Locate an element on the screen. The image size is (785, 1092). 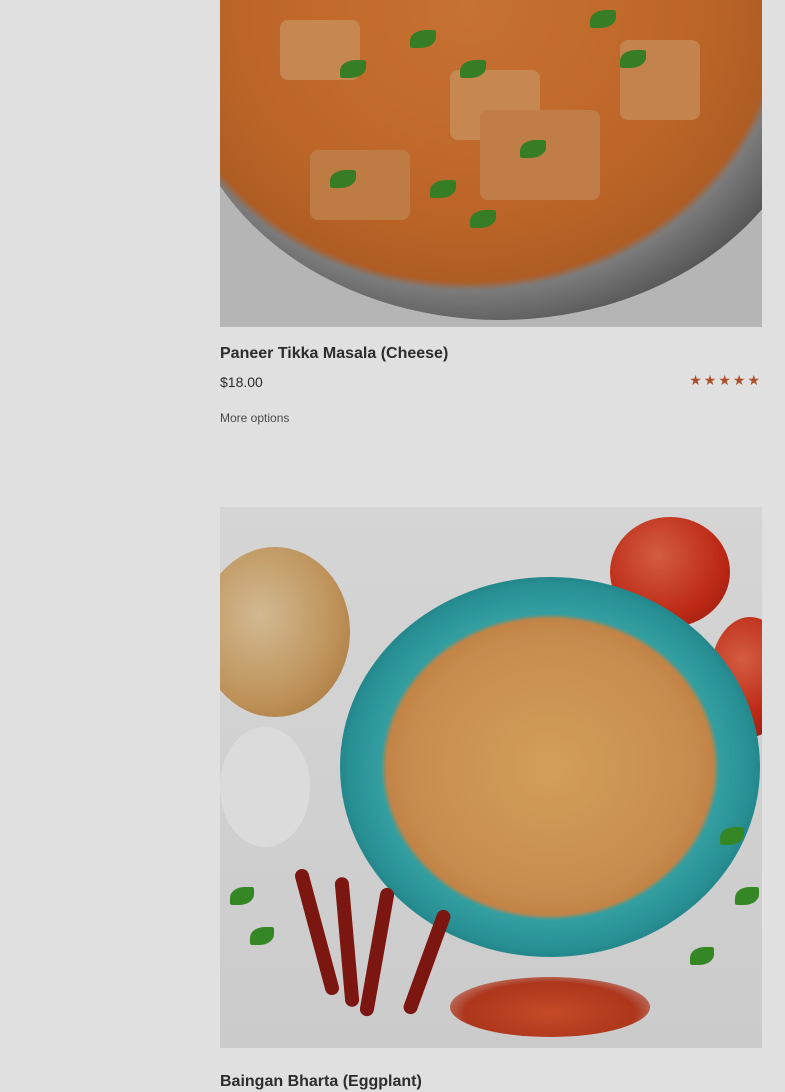
more-options-link: More options is located at coordinates (254, 418).